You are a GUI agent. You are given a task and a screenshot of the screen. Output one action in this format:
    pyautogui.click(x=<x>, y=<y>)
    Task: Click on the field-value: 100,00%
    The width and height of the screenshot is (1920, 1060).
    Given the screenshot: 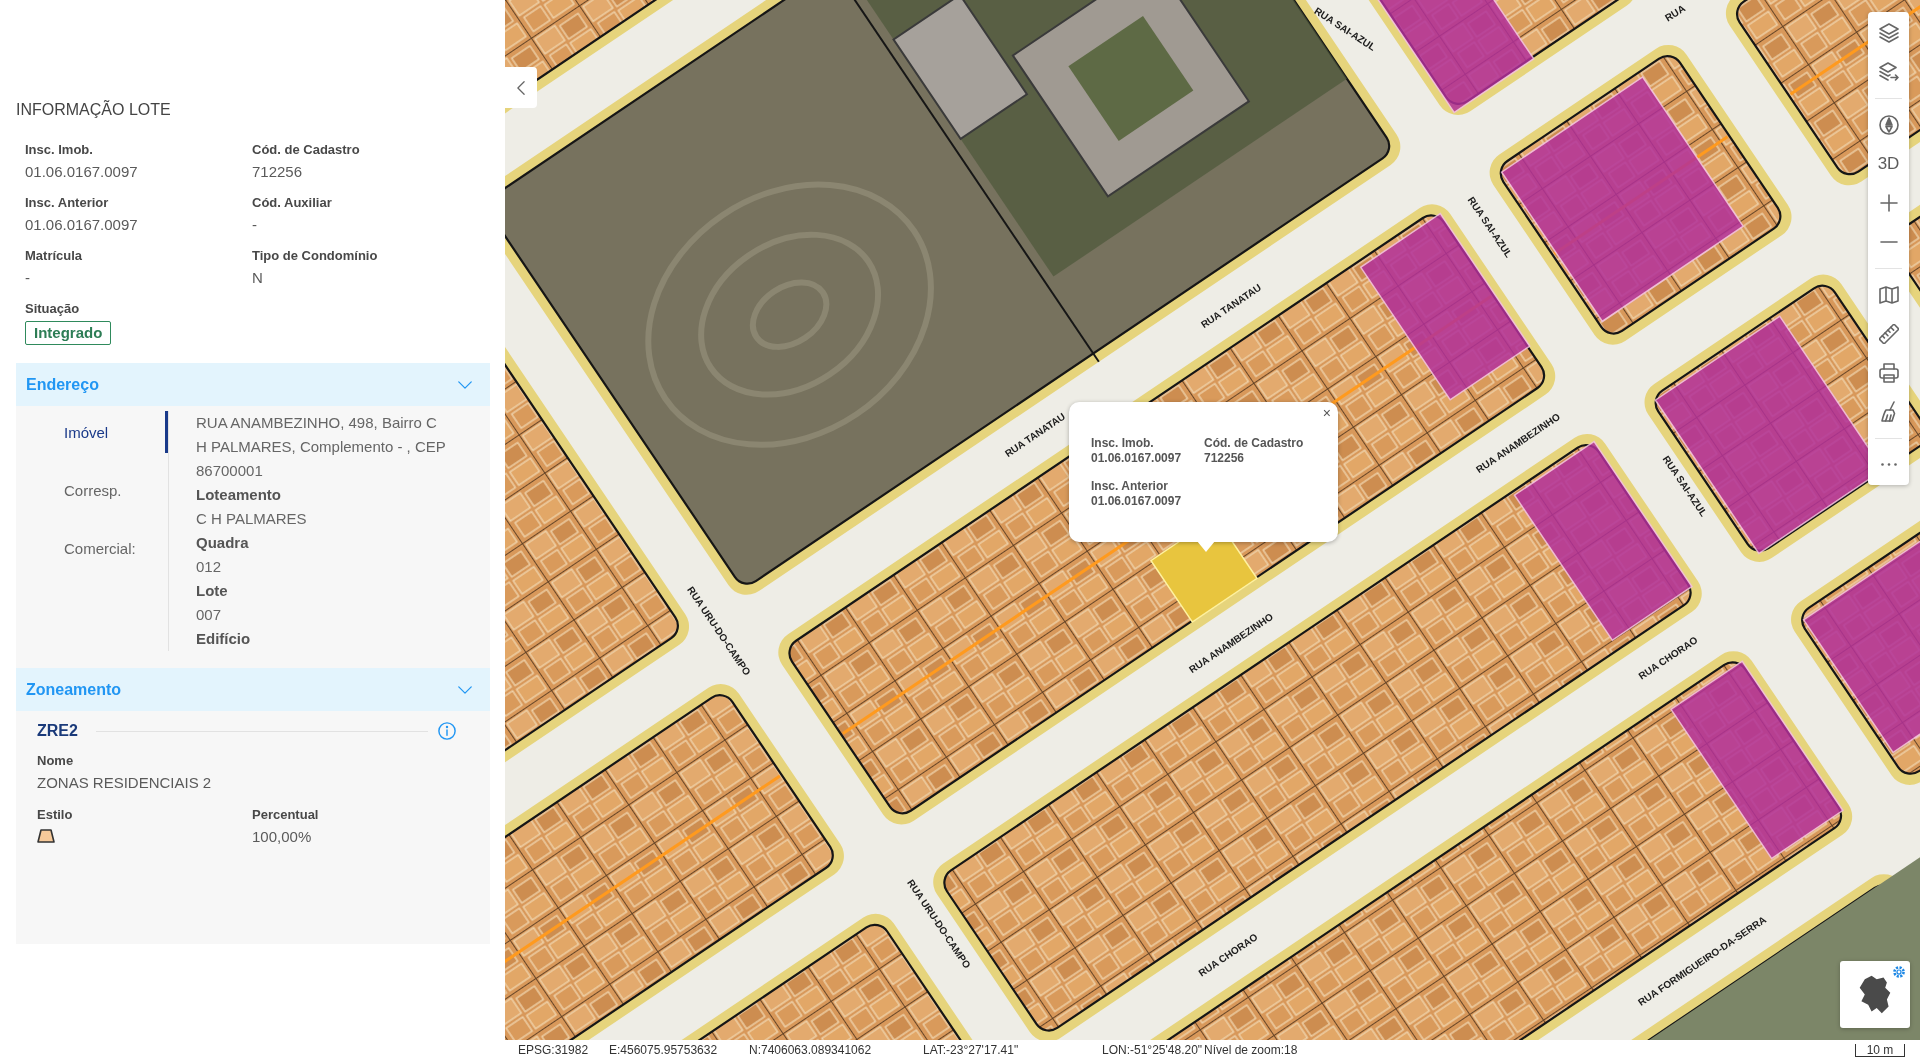 What is the action you would take?
    pyautogui.click(x=282, y=837)
    